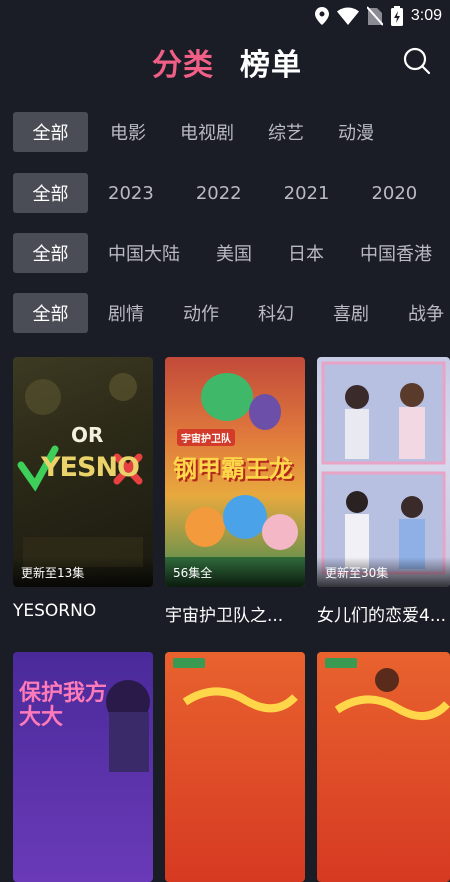 The height and width of the screenshot is (882, 450). What do you see at coordinates (356, 132) in the screenshot?
I see `filter-type-anime: 动漫` at bounding box center [356, 132].